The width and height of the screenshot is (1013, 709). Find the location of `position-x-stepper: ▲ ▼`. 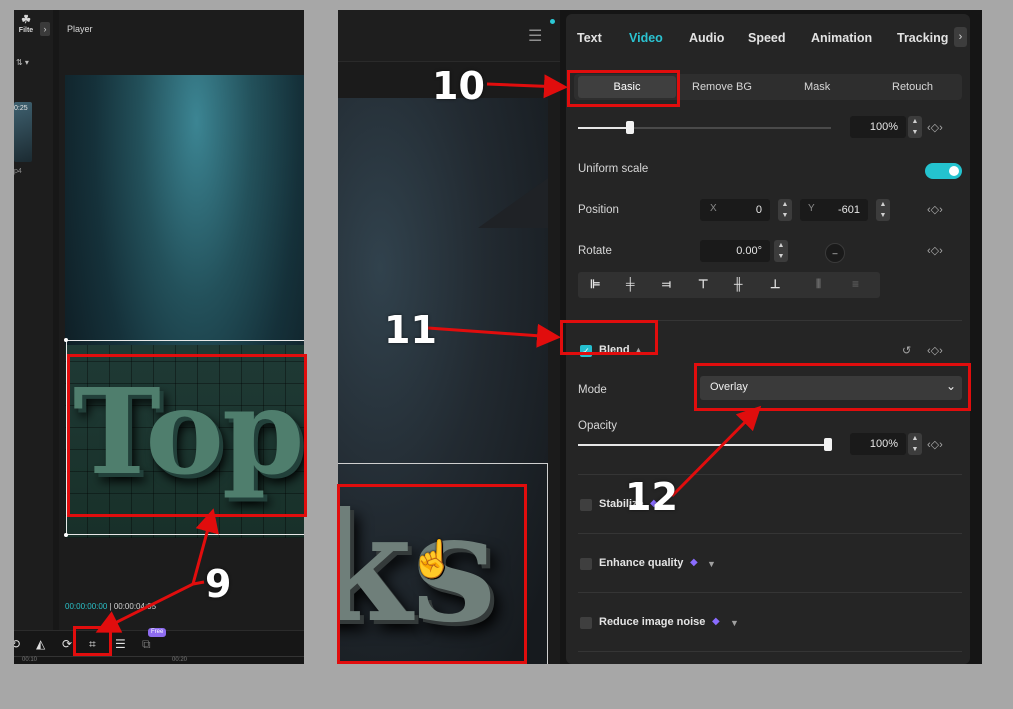

position-x-stepper: ▲ ▼ is located at coordinates (785, 210).